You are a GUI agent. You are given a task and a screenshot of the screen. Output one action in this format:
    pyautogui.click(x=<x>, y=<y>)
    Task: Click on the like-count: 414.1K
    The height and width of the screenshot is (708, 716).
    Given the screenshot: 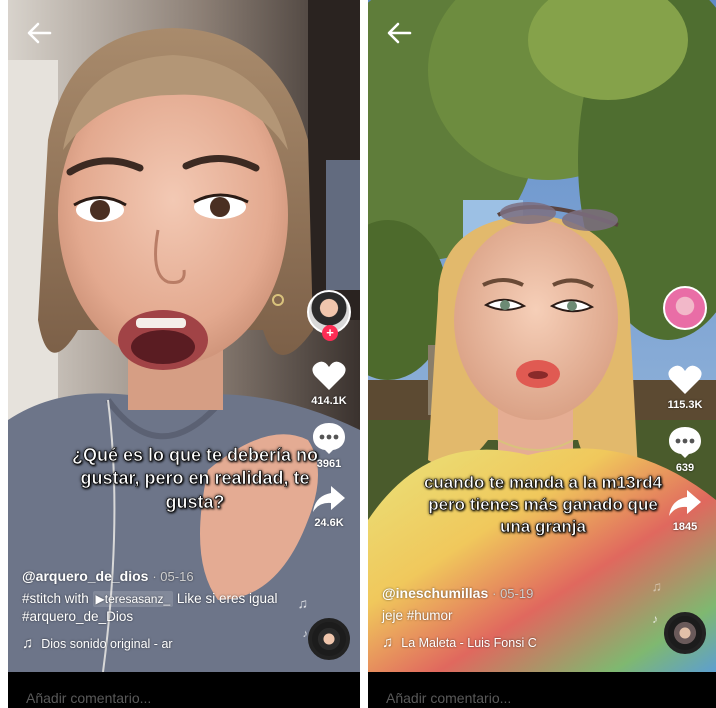 What is the action you would take?
    pyautogui.click(x=329, y=401)
    